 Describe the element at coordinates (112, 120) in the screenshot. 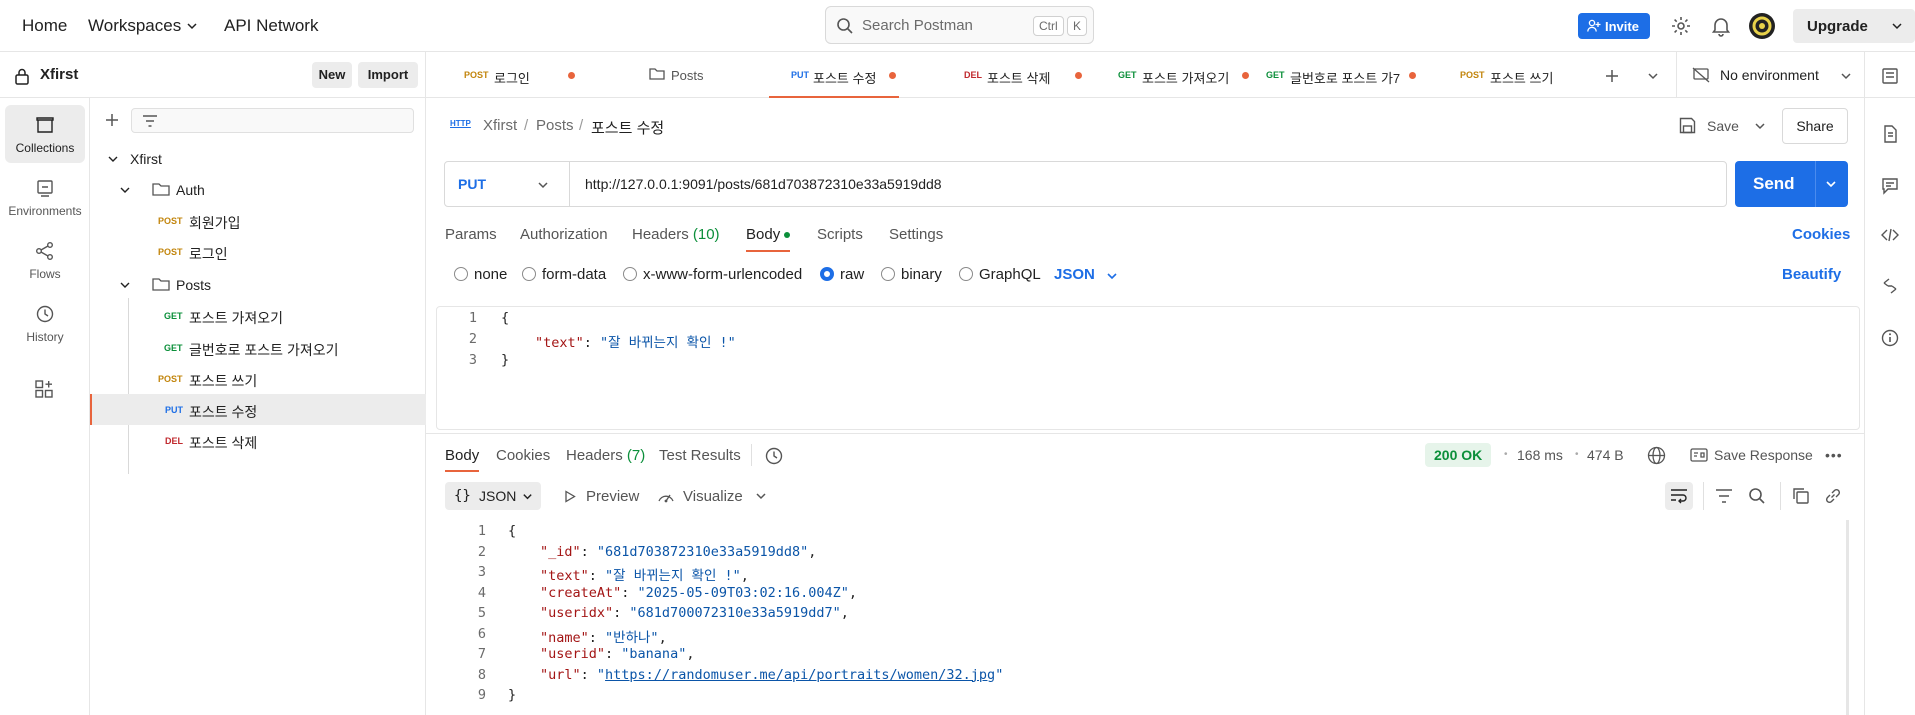

I see `add-icon` at that location.